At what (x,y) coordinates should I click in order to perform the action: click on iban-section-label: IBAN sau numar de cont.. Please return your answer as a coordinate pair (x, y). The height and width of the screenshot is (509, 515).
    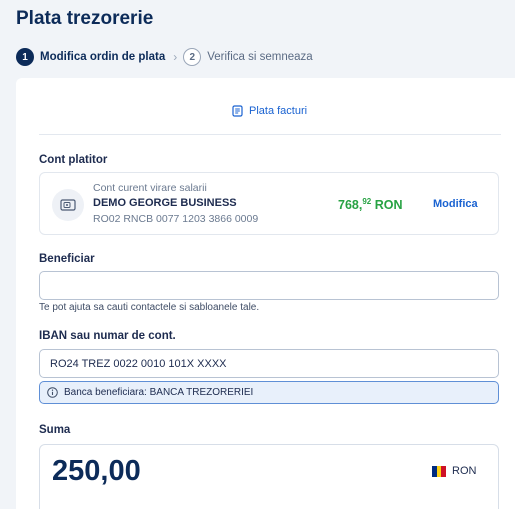
    Looking at the image, I should click on (107, 336).